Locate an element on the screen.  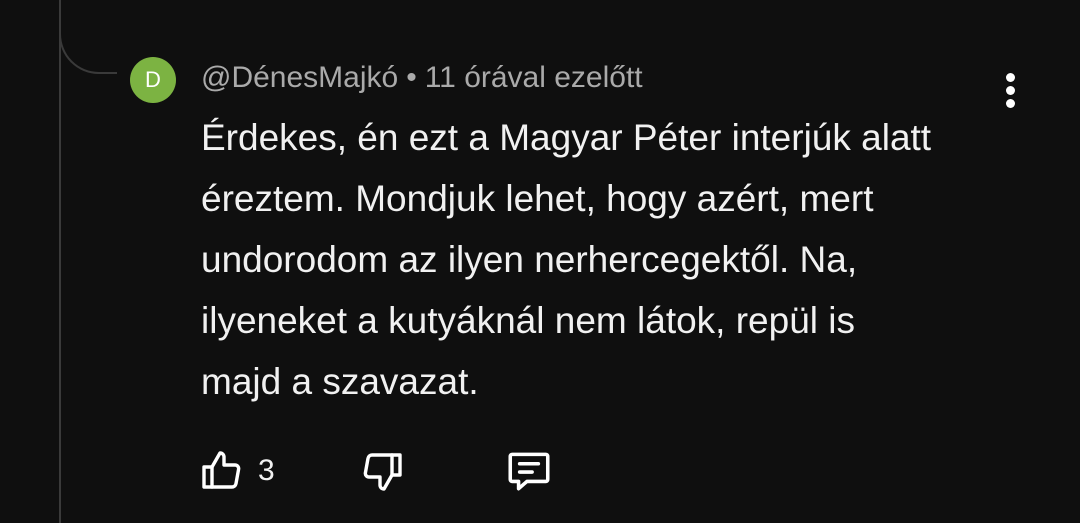
dislike-button is located at coordinates (382, 471).